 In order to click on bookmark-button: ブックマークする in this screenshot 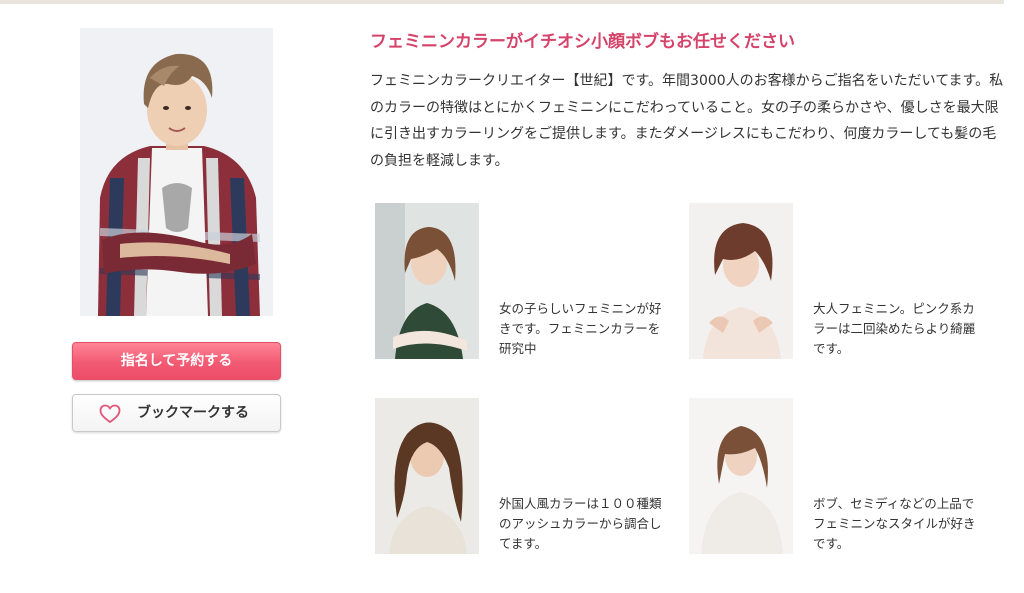, I will do `click(176, 413)`.